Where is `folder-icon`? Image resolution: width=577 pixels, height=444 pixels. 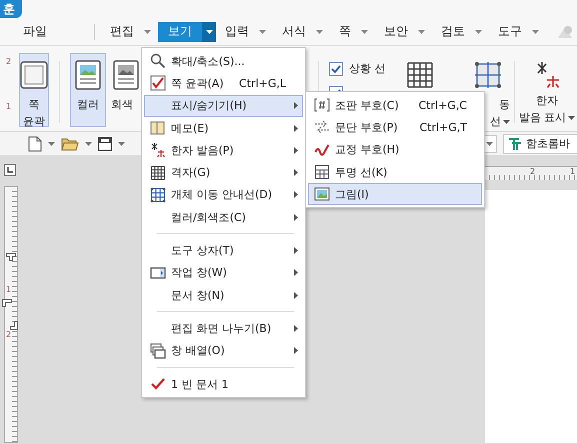 folder-icon is located at coordinates (70, 143).